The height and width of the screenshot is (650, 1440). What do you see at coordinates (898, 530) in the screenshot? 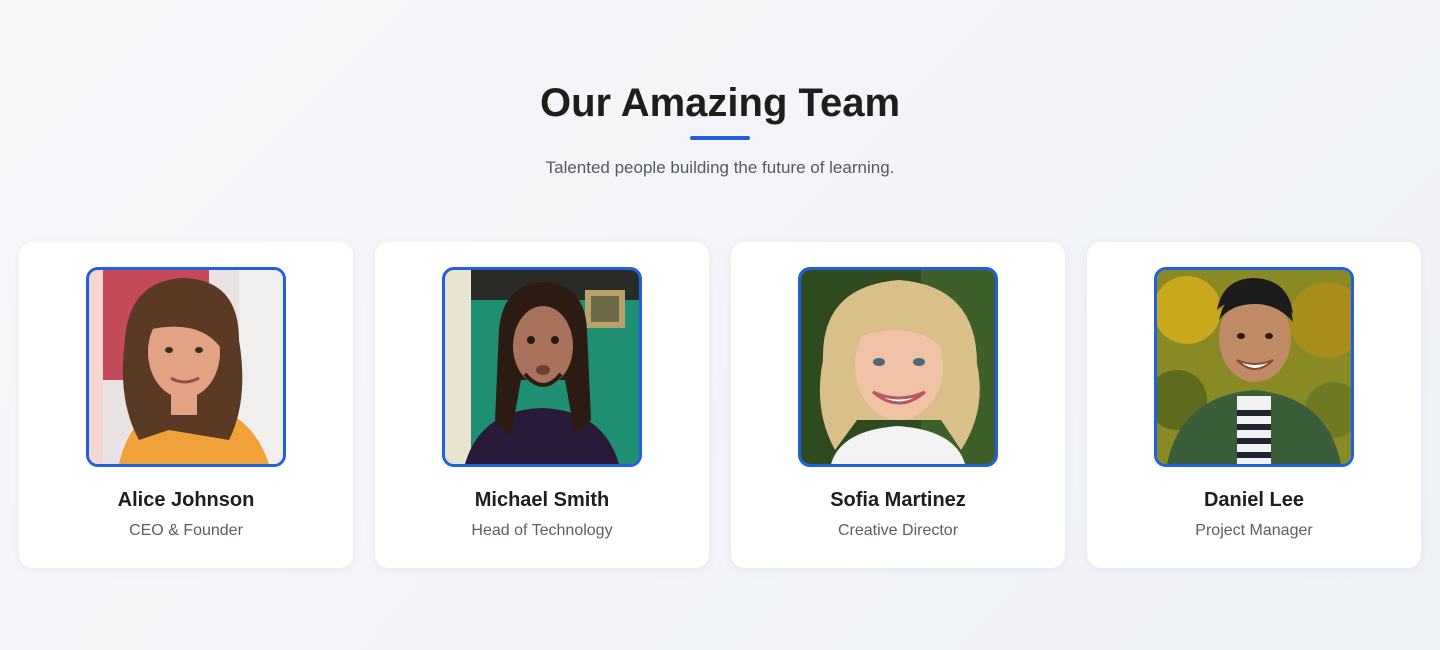
I see `member-role: Creative Director` at bounding box center [898, 530].